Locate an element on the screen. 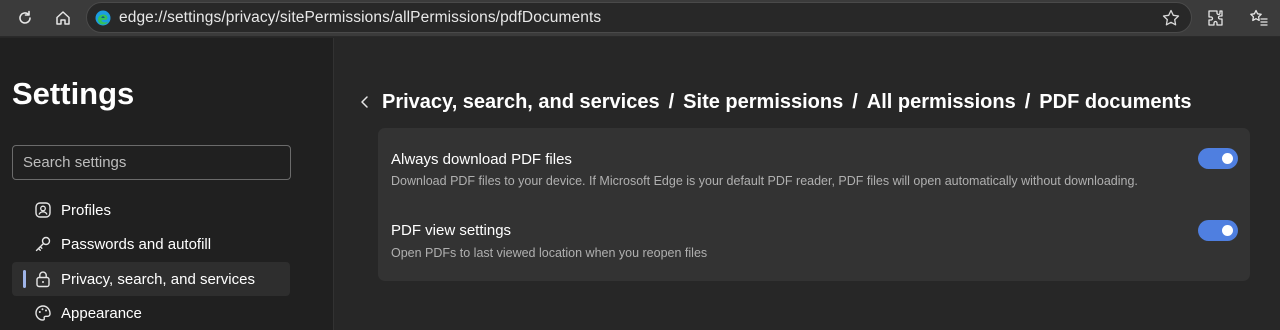 The width and height of the screenshot is (1280, 330). lock-icon is located at coordinates (43, 279).